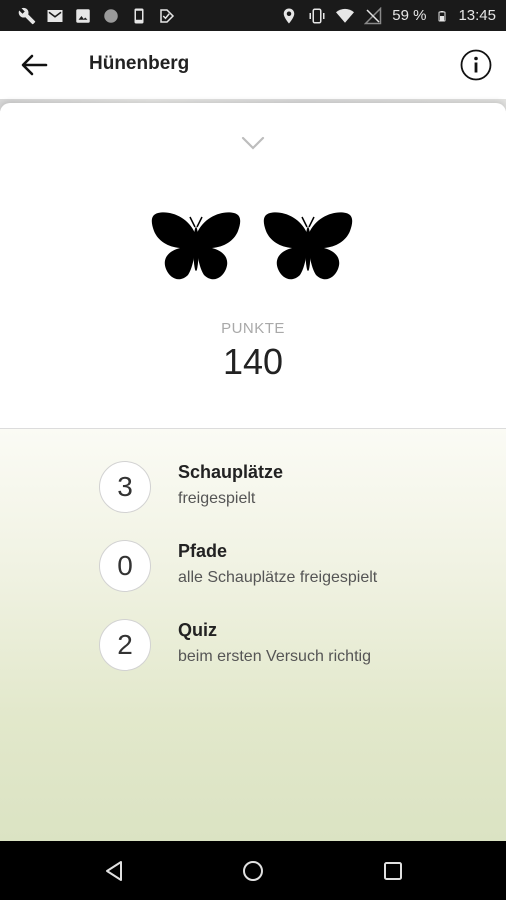 This screenshot has width=506, height=900. Describe the element at coordinates (289, 568) in the screenshot. I see `stat-row-pfade: 0 Pfade alle Schauplätze freigespielt` at that location.